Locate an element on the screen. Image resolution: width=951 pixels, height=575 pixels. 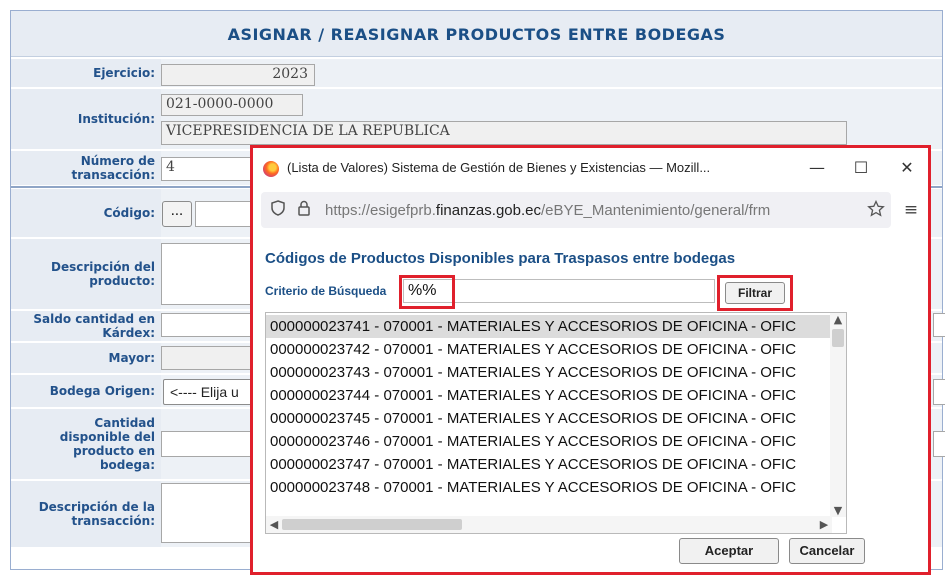
saldo-kardex-right-field is located at coordinates (939, 325).